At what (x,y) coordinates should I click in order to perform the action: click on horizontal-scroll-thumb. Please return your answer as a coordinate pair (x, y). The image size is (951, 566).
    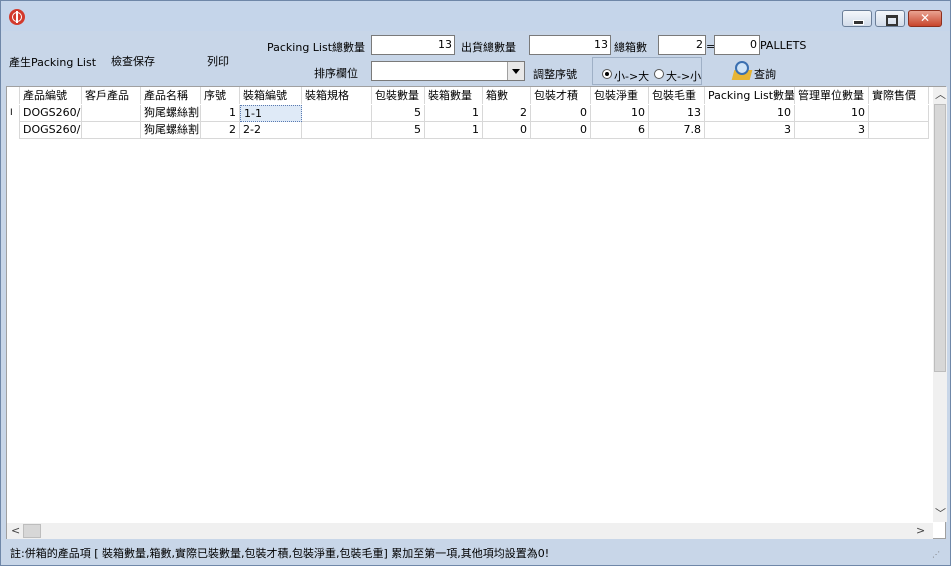
    Looking at the image, I should click on (32, 531).